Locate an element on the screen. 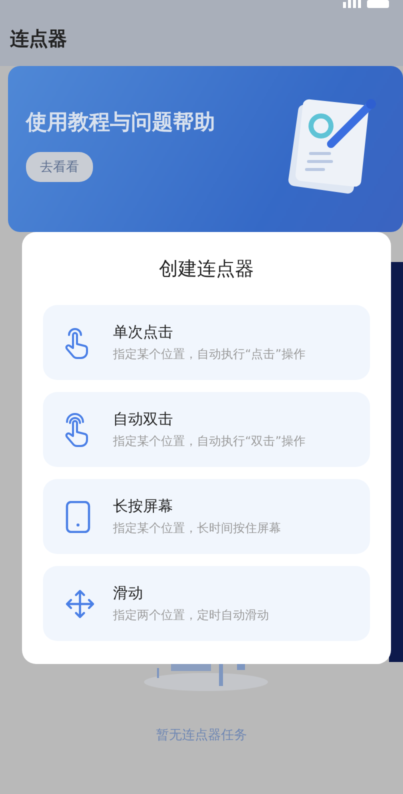 The width and height of the screenshot is (403, 794). option-card: 单次点击 指定某个位置，自动执行“点击”操作 is located at coordinates (206, 342).